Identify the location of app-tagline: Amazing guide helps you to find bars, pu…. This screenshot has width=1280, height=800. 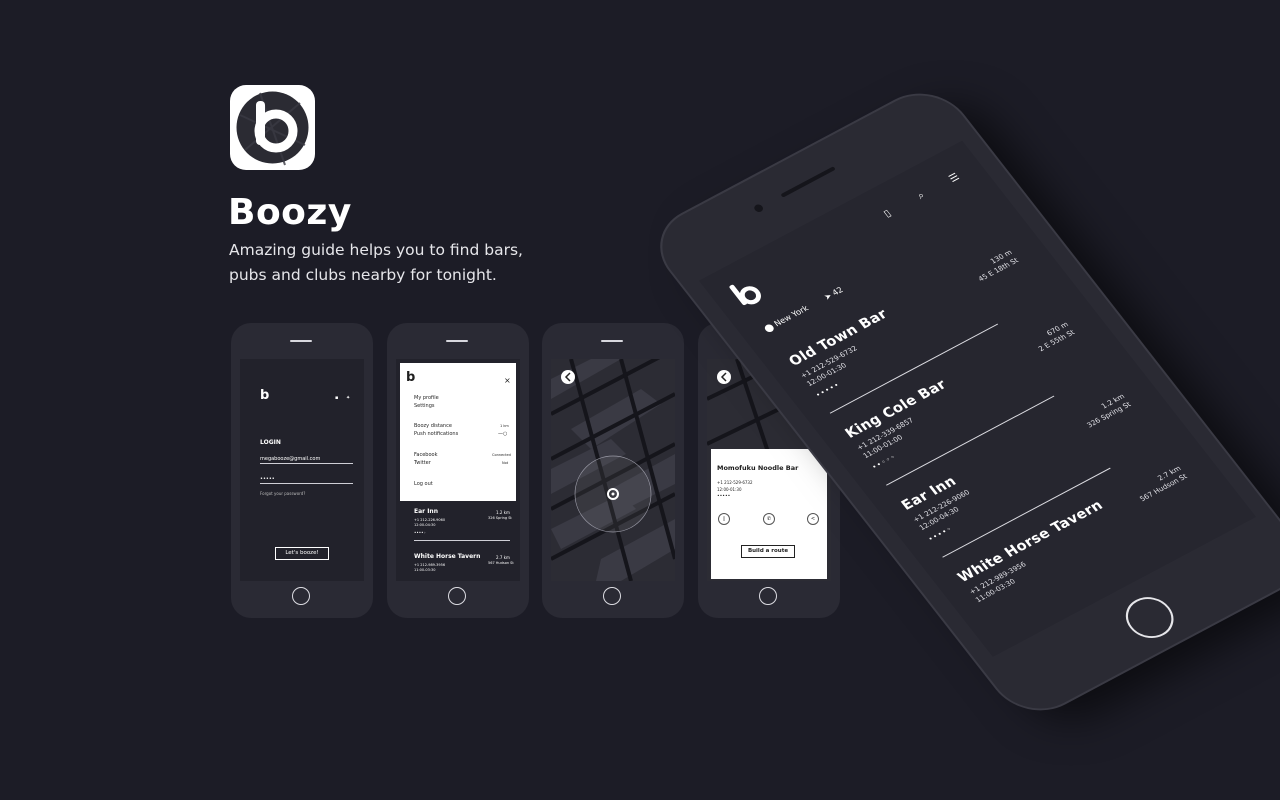
(376, 262).